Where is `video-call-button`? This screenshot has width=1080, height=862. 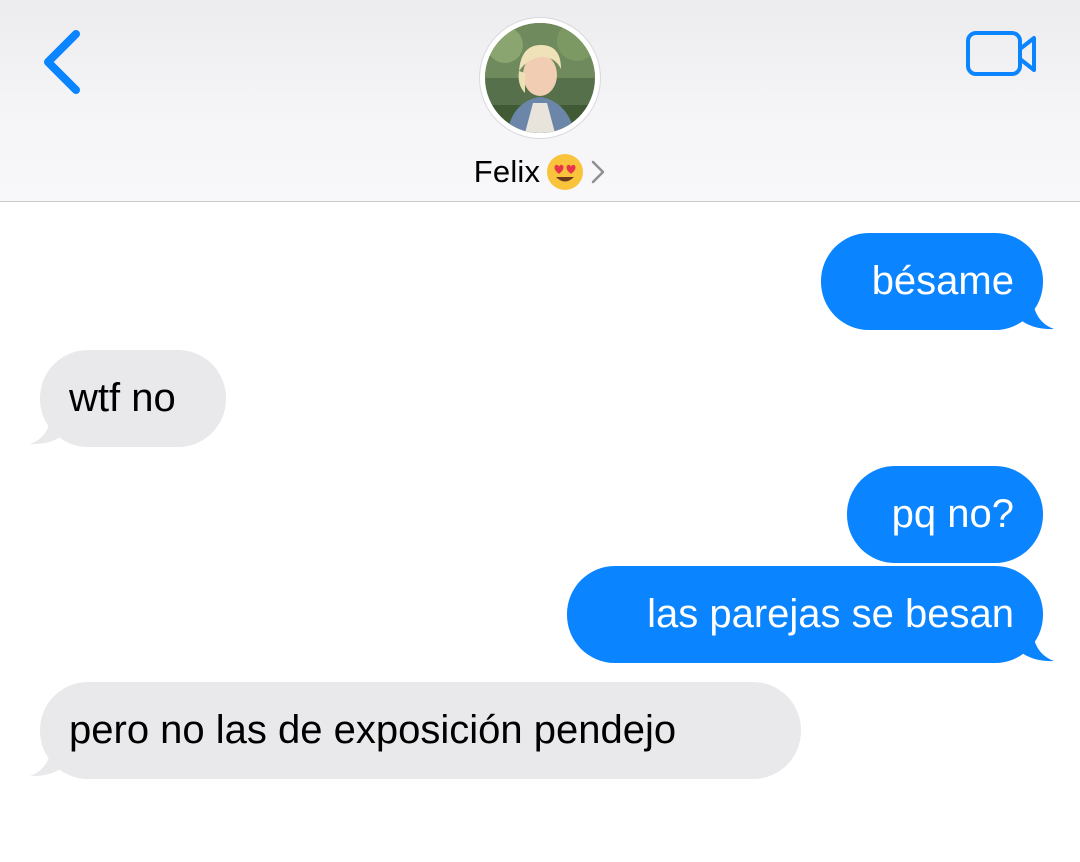
video-call-button is located at coordinates (1001, 54).